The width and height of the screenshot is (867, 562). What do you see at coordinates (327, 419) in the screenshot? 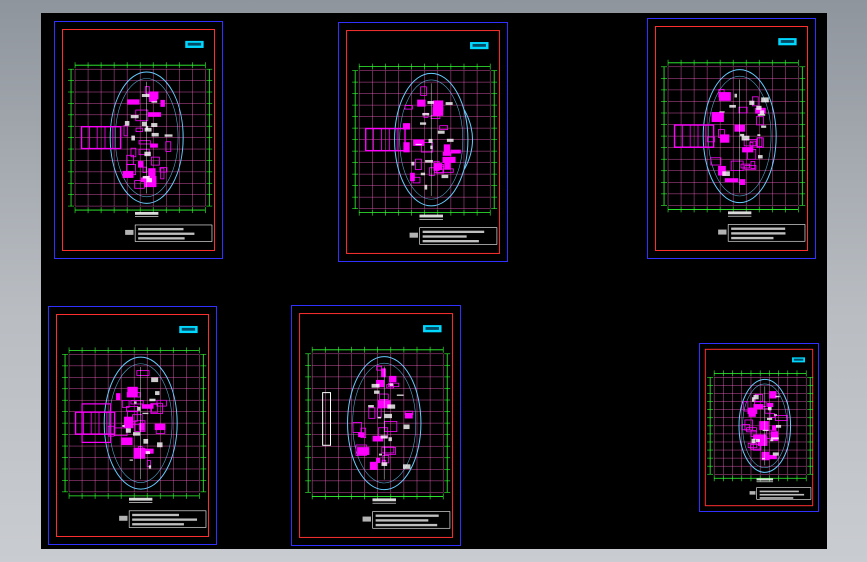
I see `side-block` at bounding box center [327, 419].